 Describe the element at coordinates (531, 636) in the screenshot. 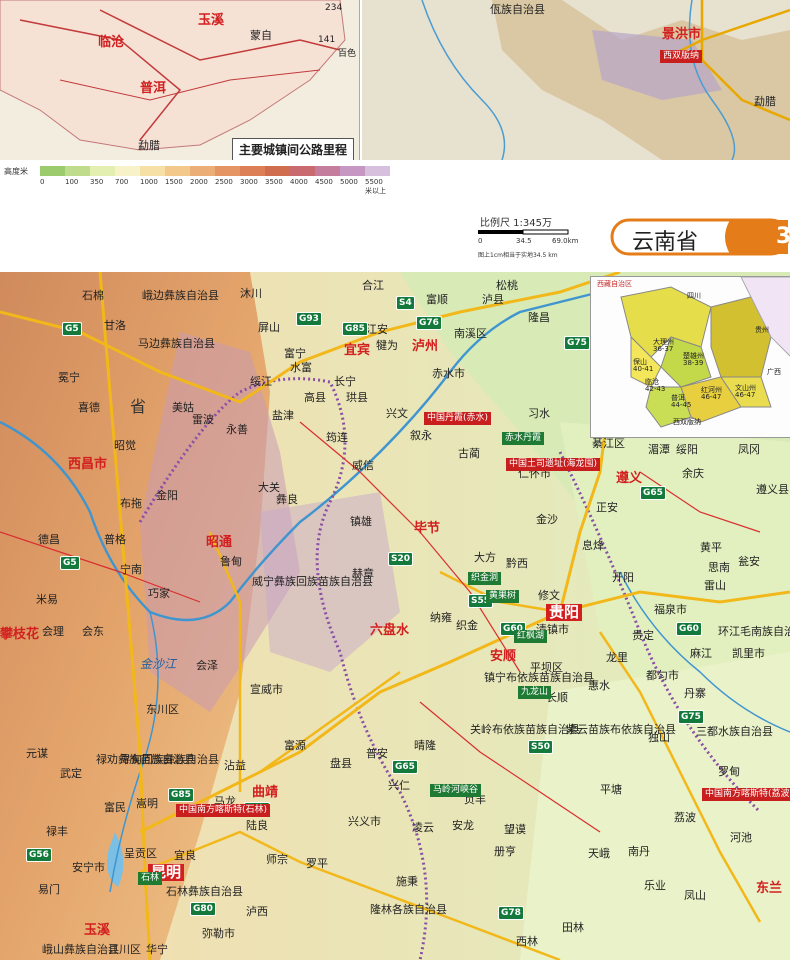

I see `scenic-label: 红枫湖` at that location.